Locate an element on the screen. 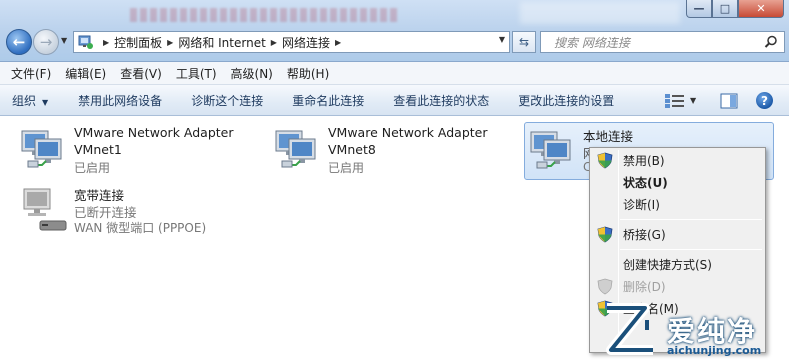 The height and width of the screenshot is (363, 789). menu-tools: 工具(T) is located at coordinates (196, 73).